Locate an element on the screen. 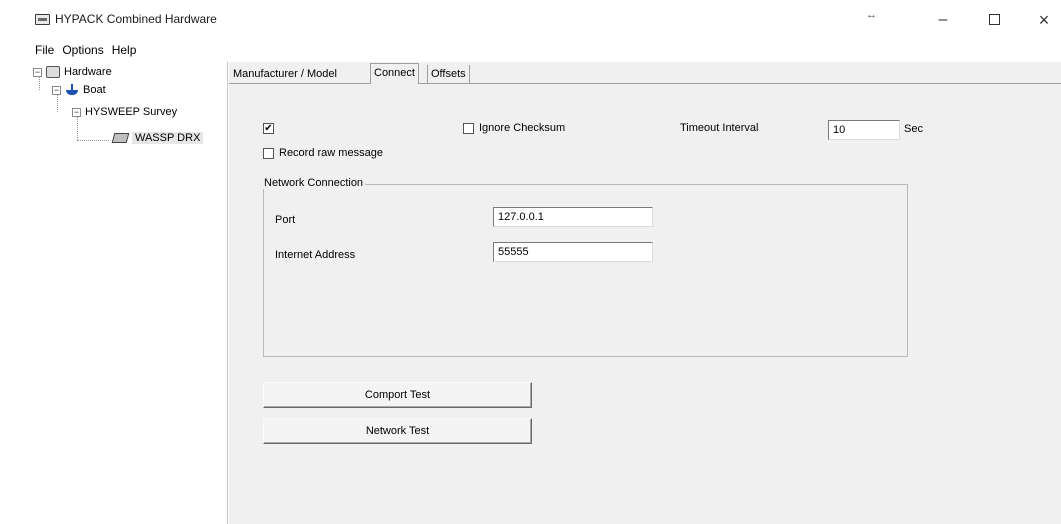 The width and height of the screenshot is (1061, 524). tab-manufacturer-model: Manufacturer / Model is located at coordinates (285, 74).